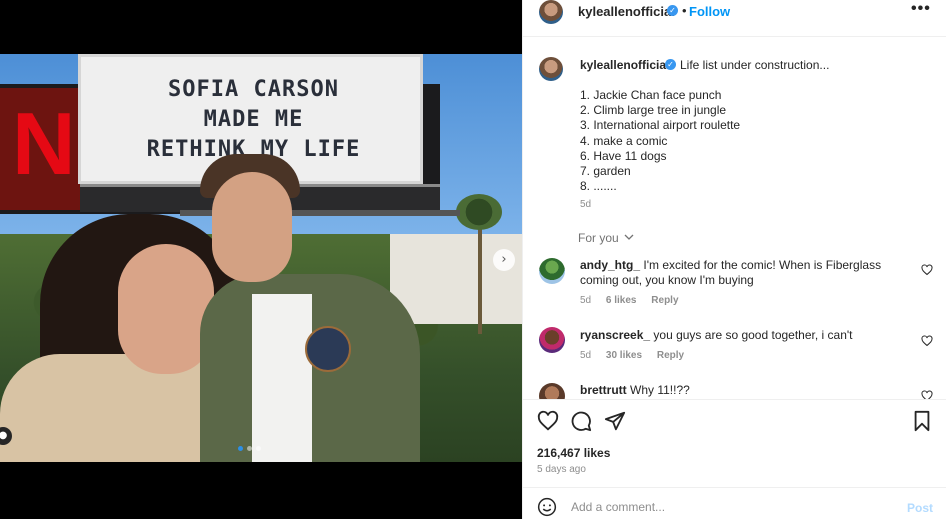  I want to click on comment-likes: 30 likes, so click(624, 355).